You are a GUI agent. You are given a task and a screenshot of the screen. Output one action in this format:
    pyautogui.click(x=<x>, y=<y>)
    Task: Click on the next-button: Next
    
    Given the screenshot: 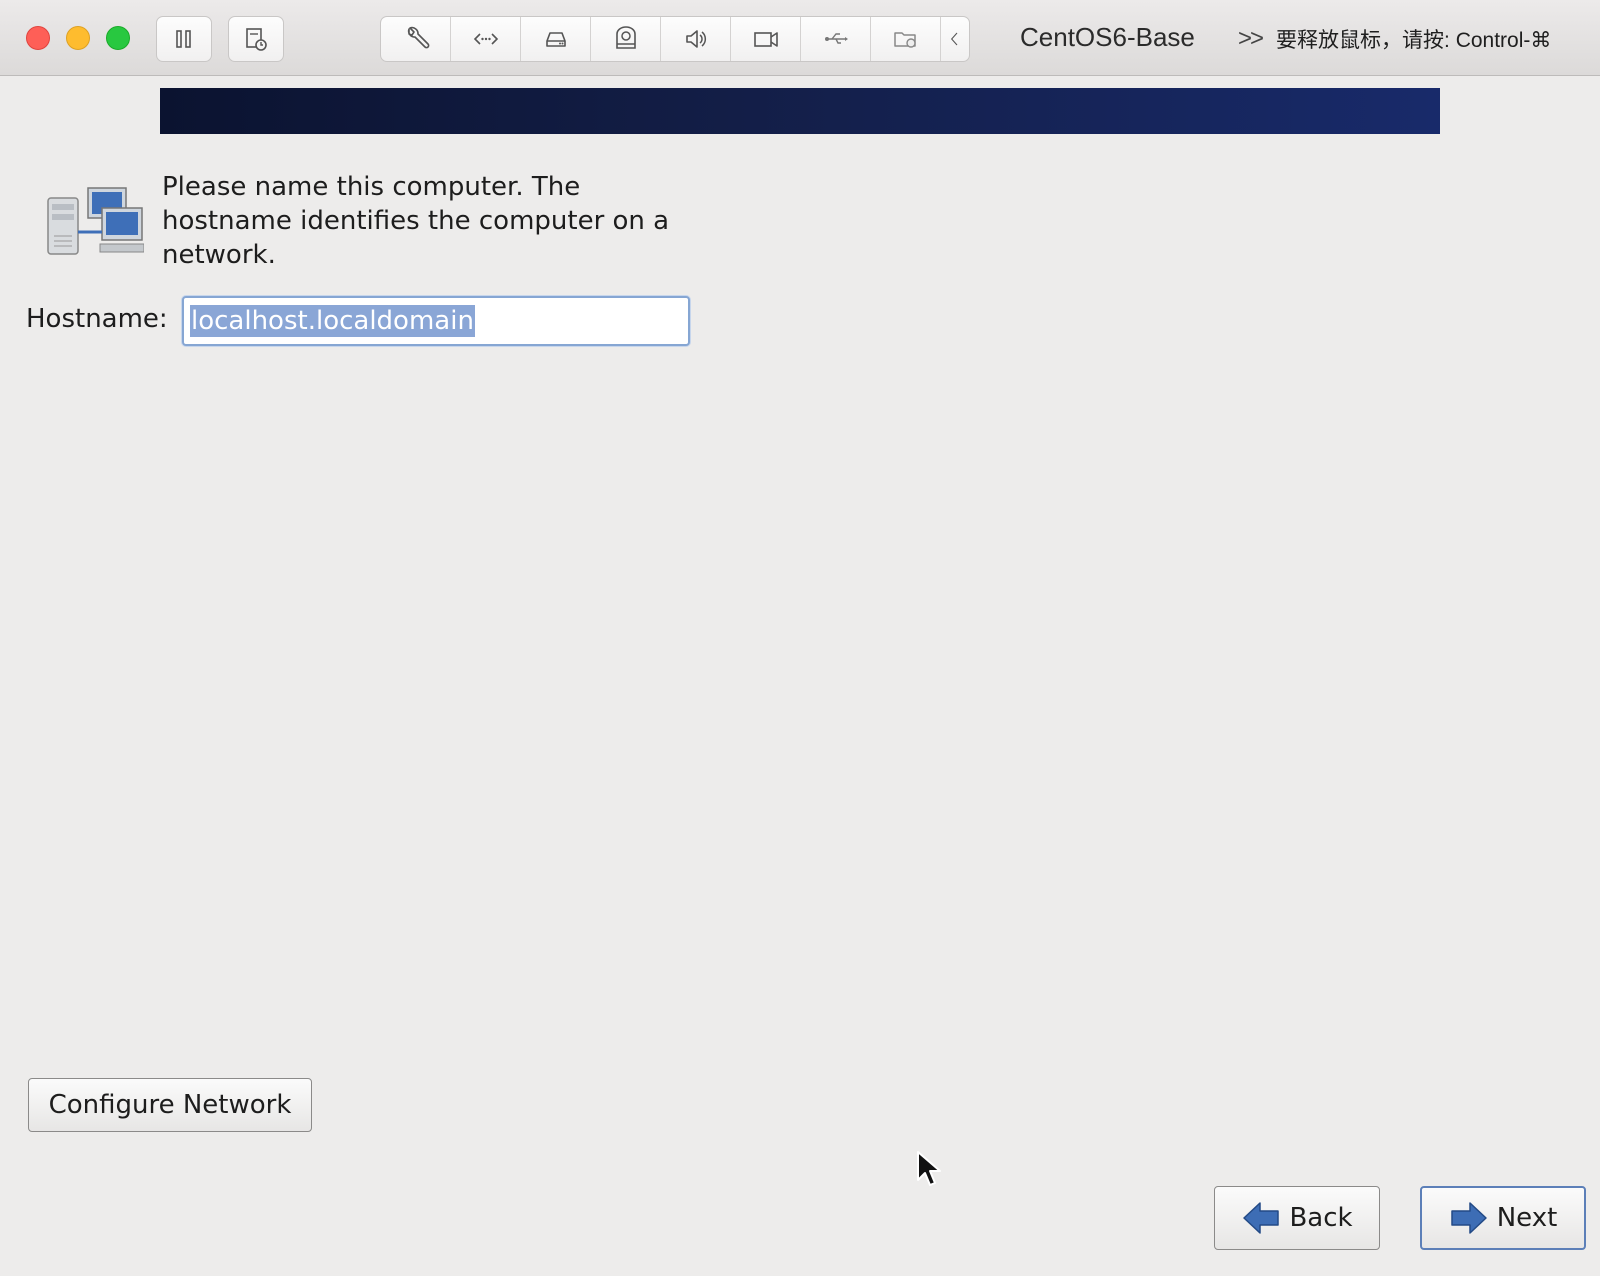 What is the action you would take?
    pyautogui.click(x=1503, y=1218)
    